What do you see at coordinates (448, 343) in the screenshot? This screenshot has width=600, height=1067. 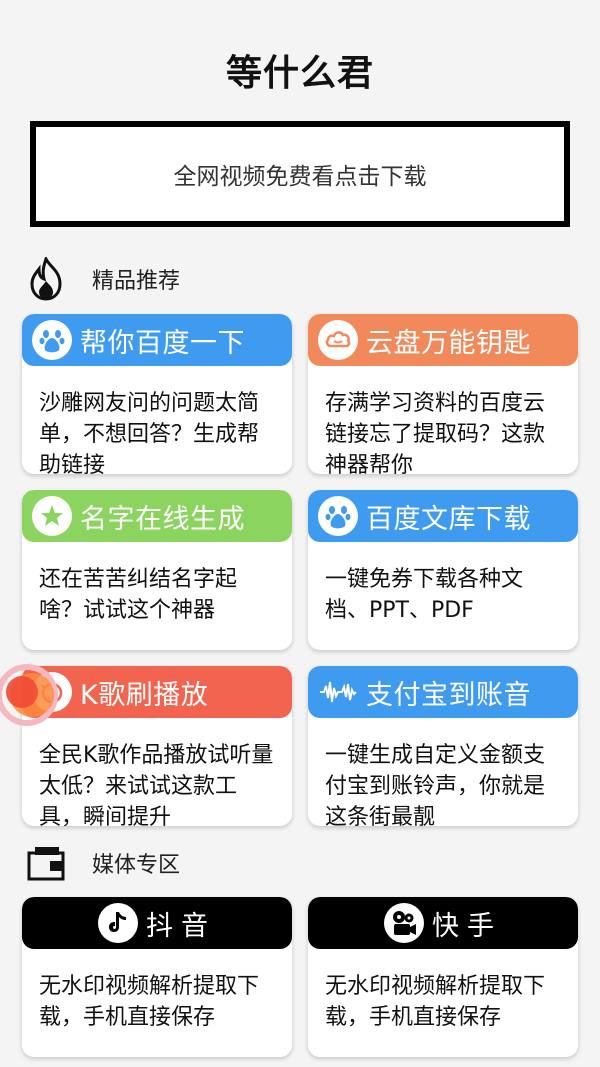 I see `card-title: 云盘万能钥匙` at bounding box center [448, 343].